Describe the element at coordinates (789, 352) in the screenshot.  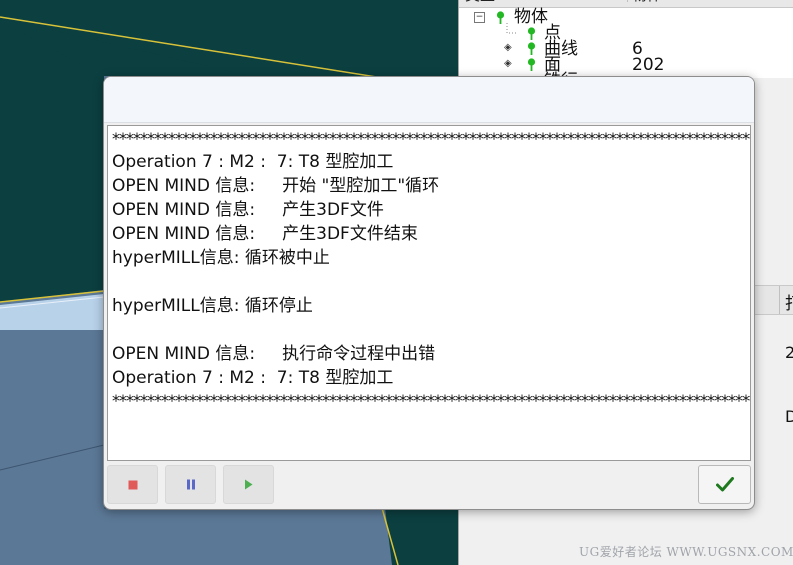
I see `property-value: 2` at that location.